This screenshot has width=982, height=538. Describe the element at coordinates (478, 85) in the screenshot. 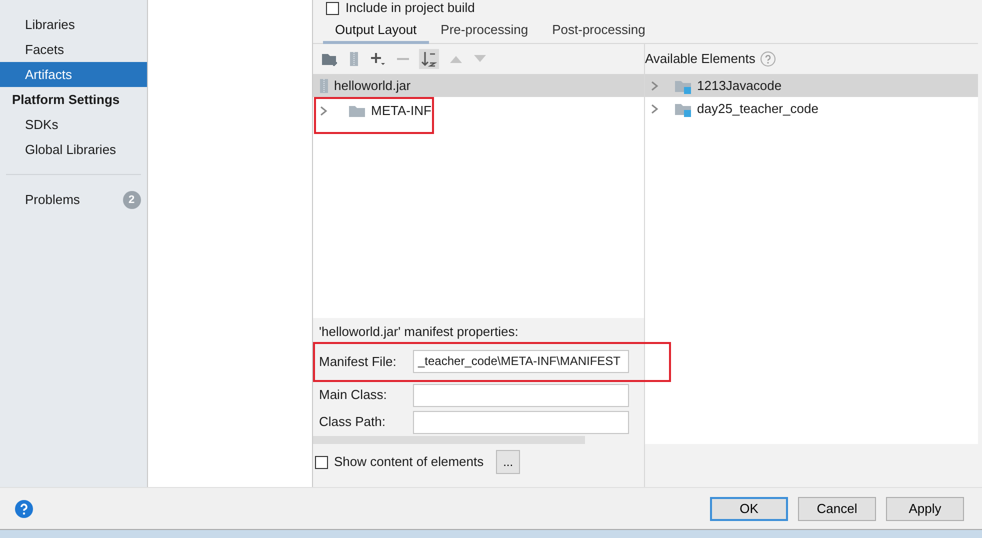

I see `tree-row: helloworld.jar` at that location.